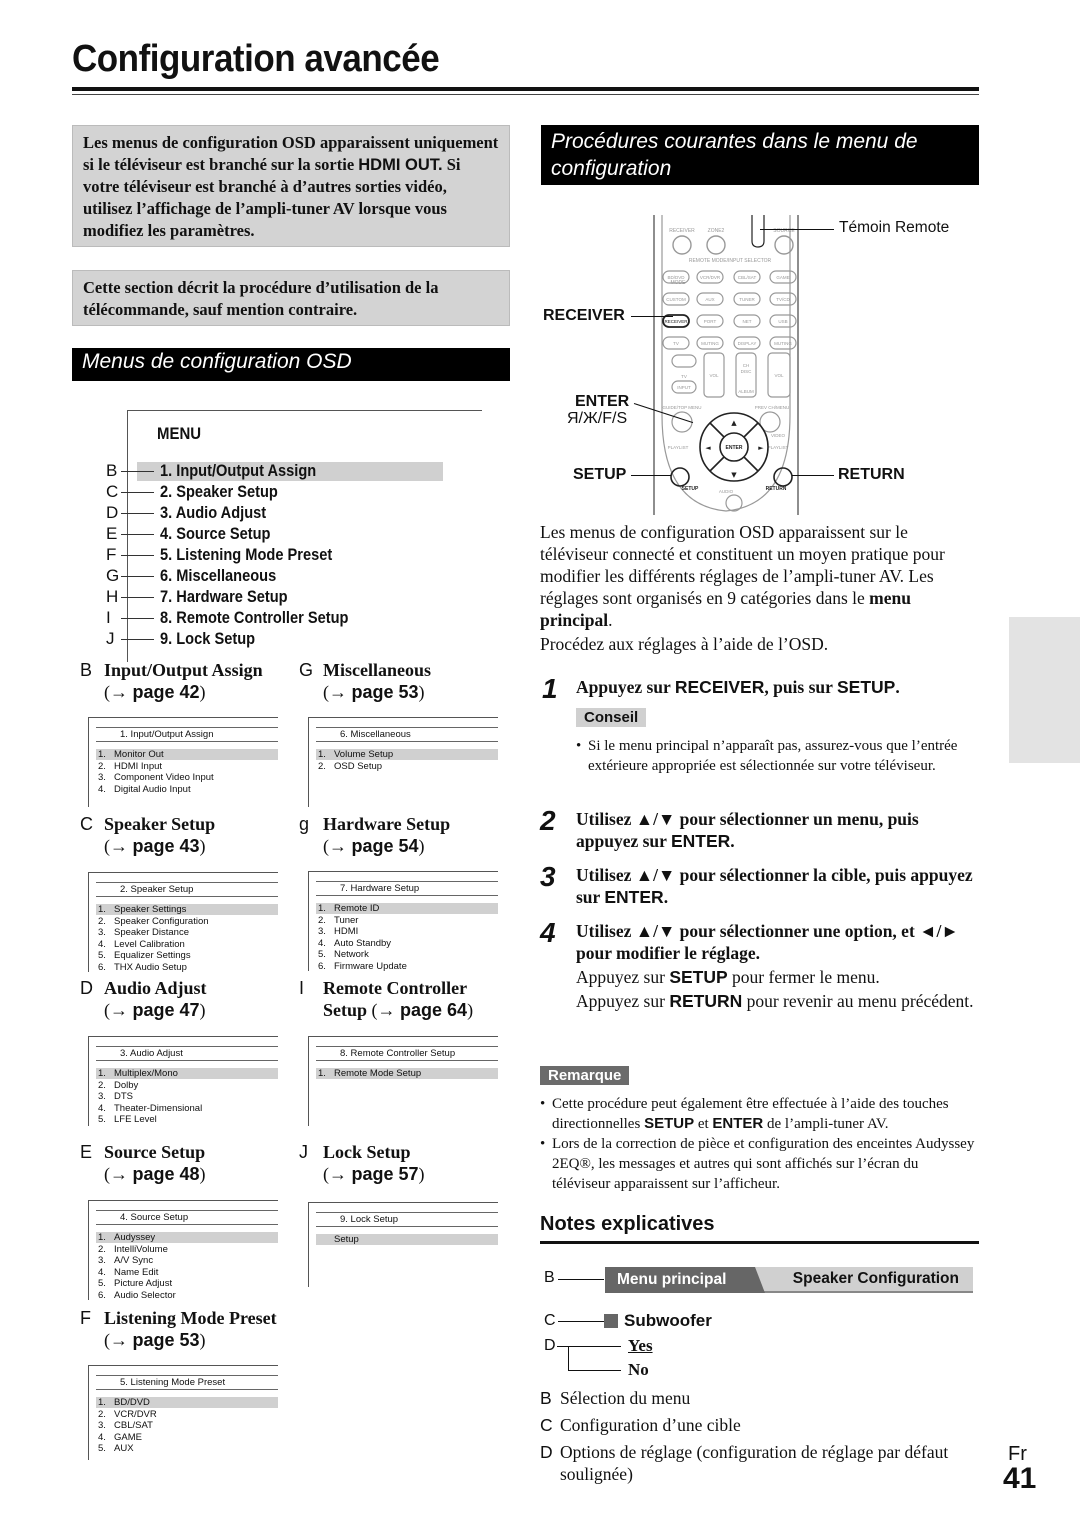 The height and width of the screenshot is (1526, 1080). What do you see at coordinates (127, 1449) in the screenshot?
I see `submenu-item: 5. AUX` at bounding box center [127, 1449].